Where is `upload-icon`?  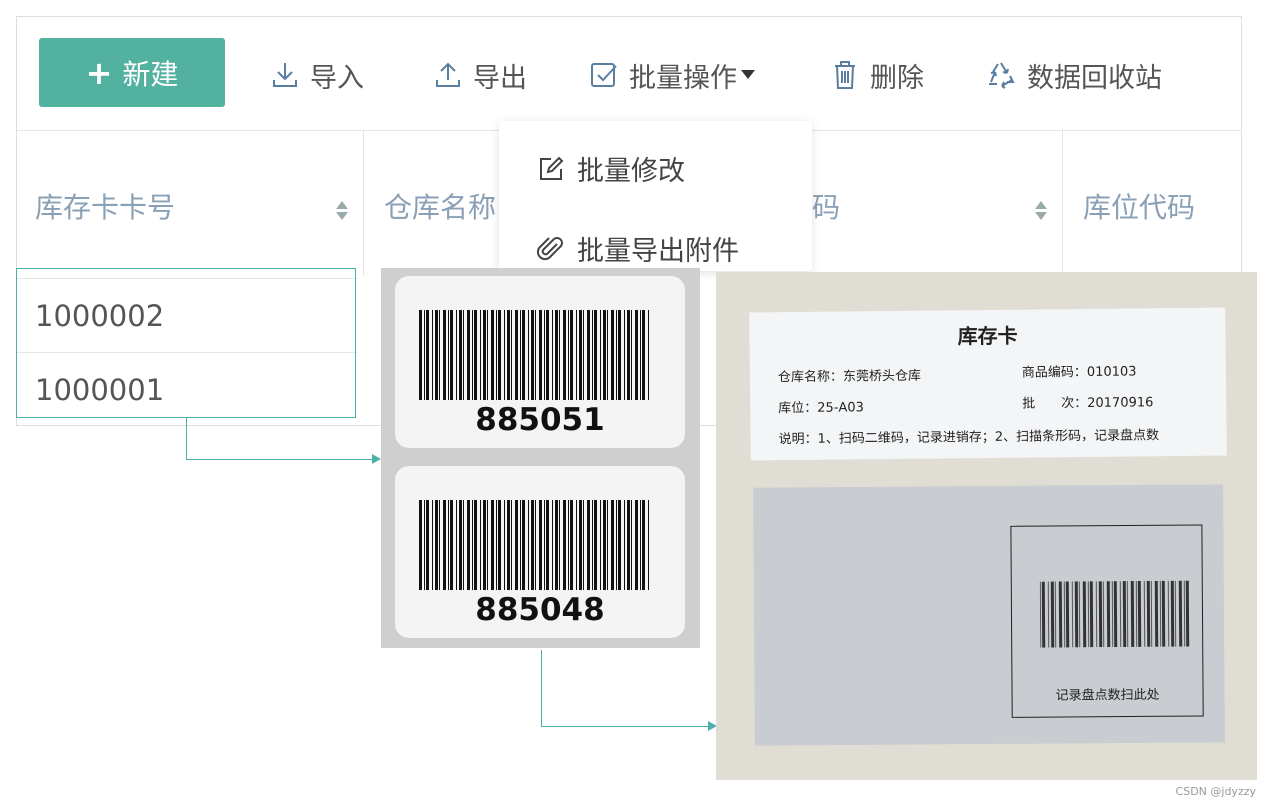
upload-icon is located at coordinates (448, 74).